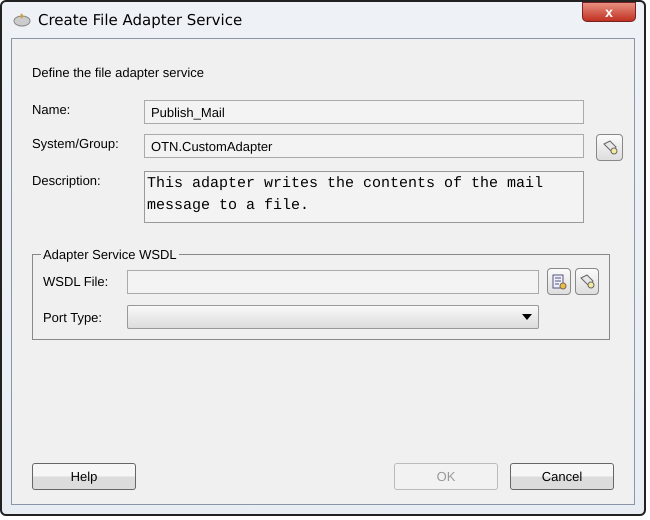 The width and height of the screenshot is (650, 520). Describe the element at coordinates (364, 112) in the screenshot. I see `input-field: Publish_Mail` at that location.